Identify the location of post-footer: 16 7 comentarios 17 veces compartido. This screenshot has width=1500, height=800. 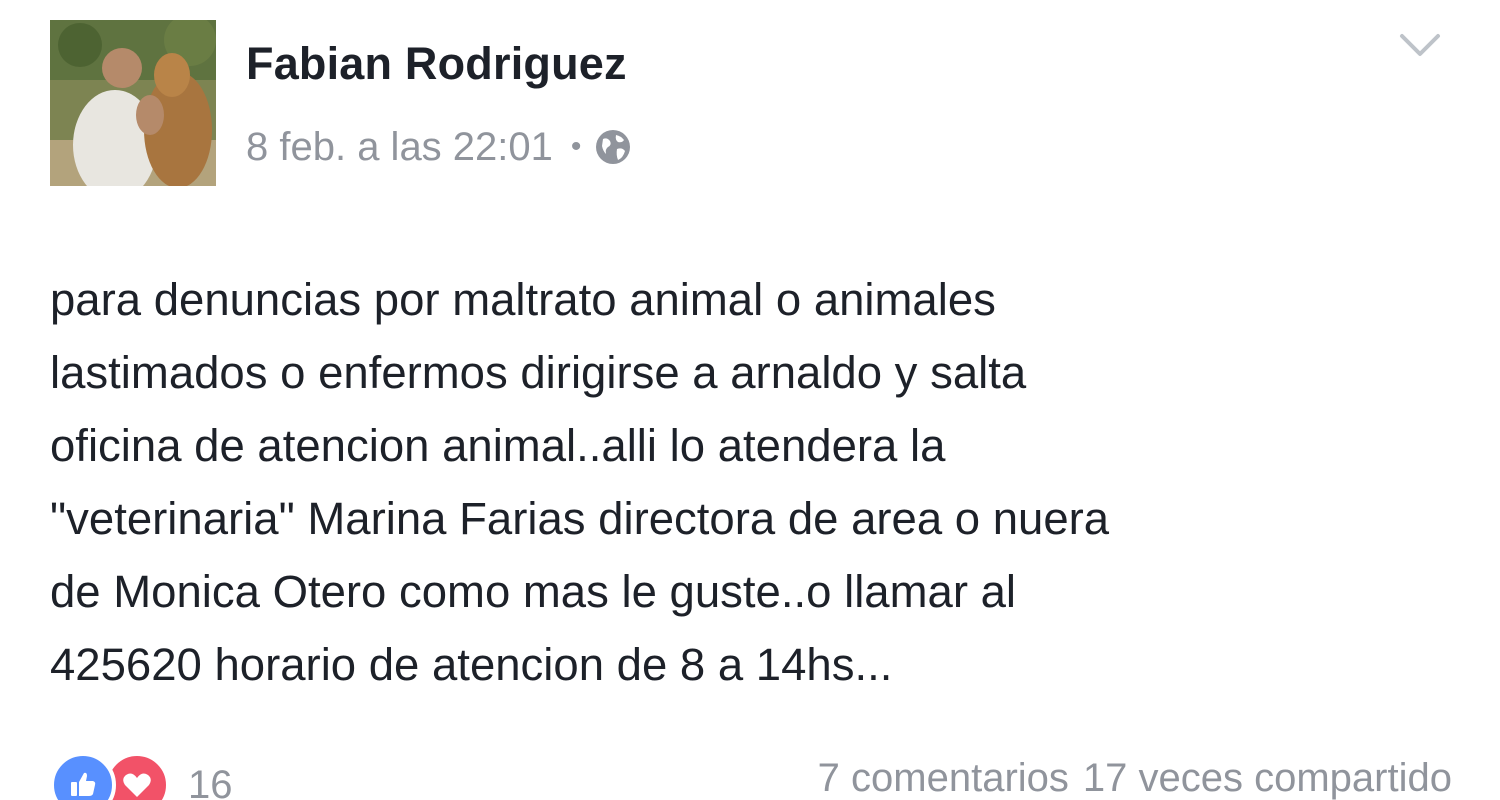
(750, 770).